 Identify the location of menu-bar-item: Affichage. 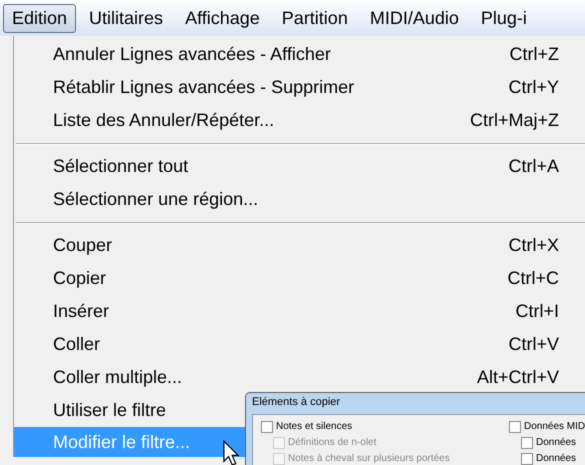
(222, 18).